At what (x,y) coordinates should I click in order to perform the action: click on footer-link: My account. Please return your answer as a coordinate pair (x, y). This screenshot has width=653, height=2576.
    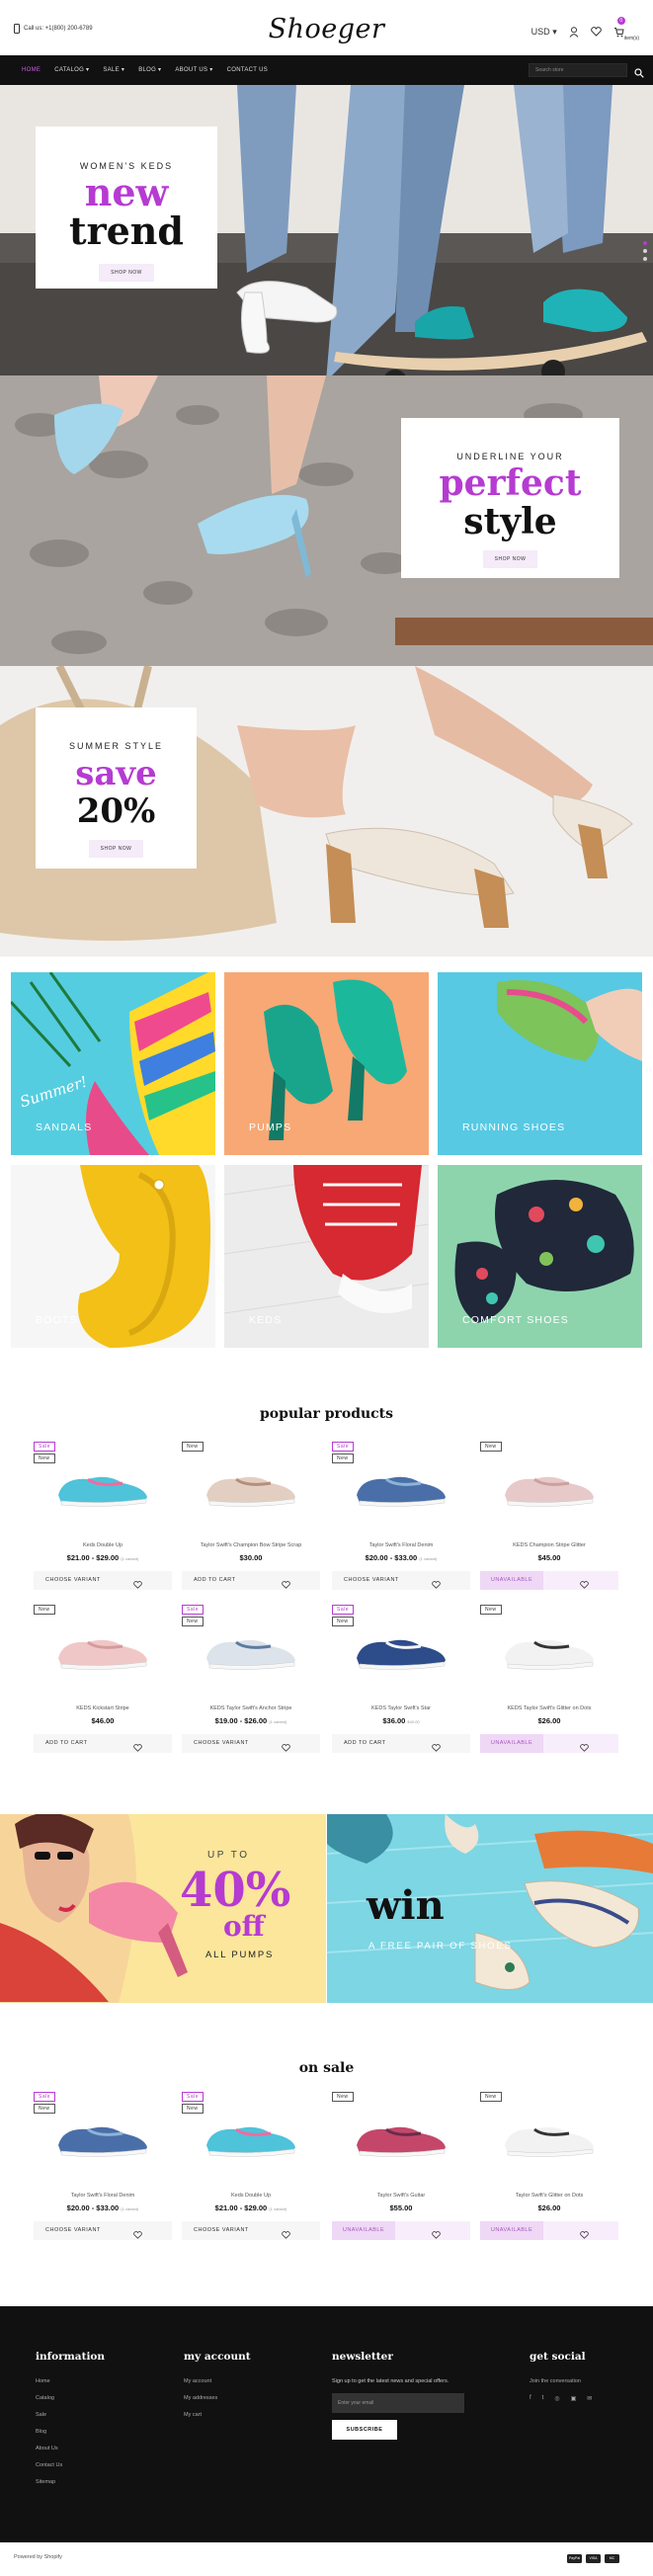
    Looking at the image, I should click on (217, 2381).